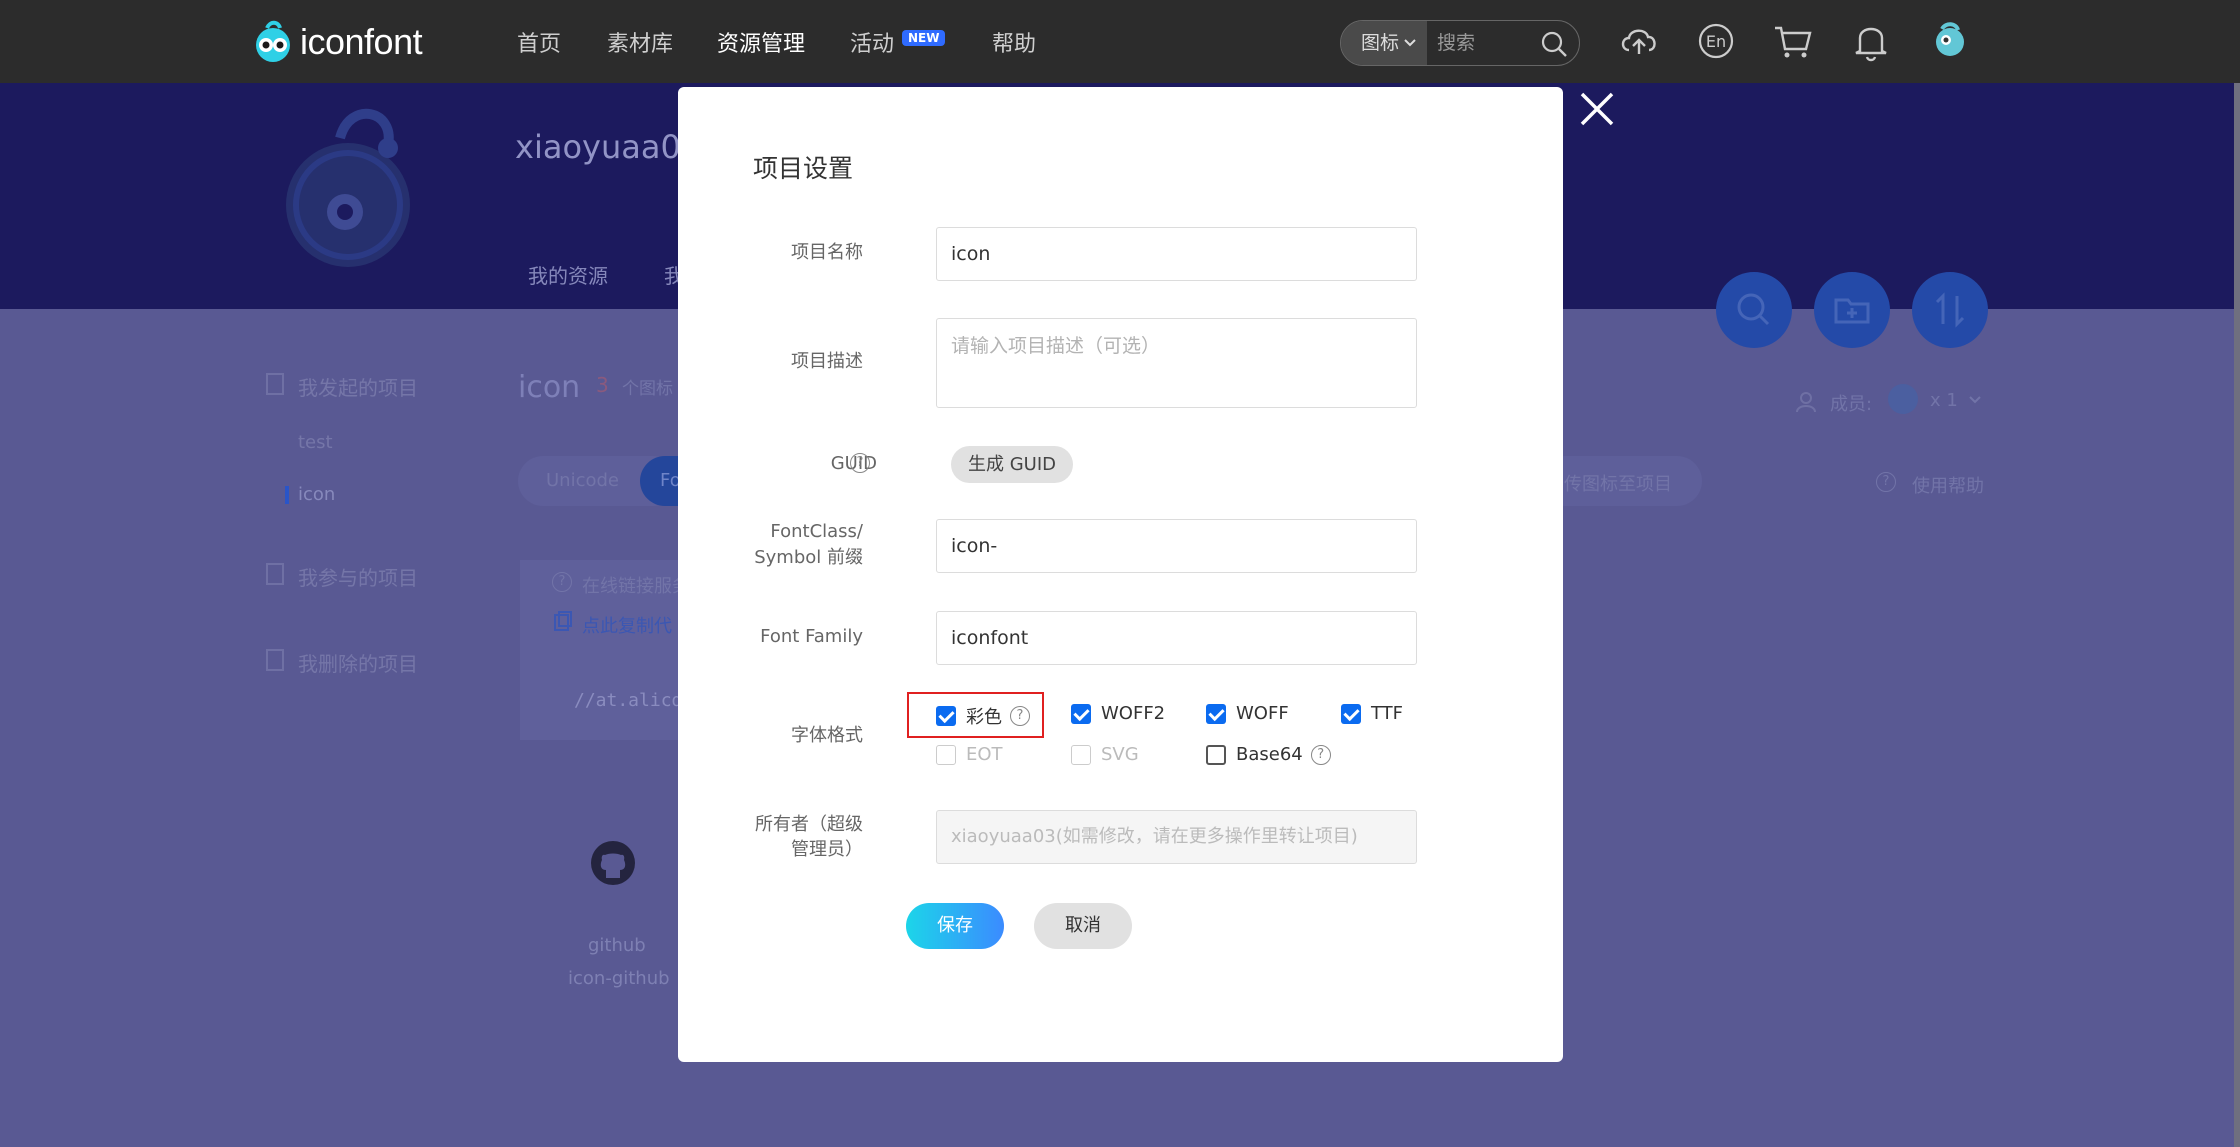 The width and height of the screenshot is (2240, 1147). Describe the element at coordinates (1176, 837) in the screenshot. I see `owner-input: xiaoyuaa03(如需修改，请在更多操作里转让项目)` at that location.